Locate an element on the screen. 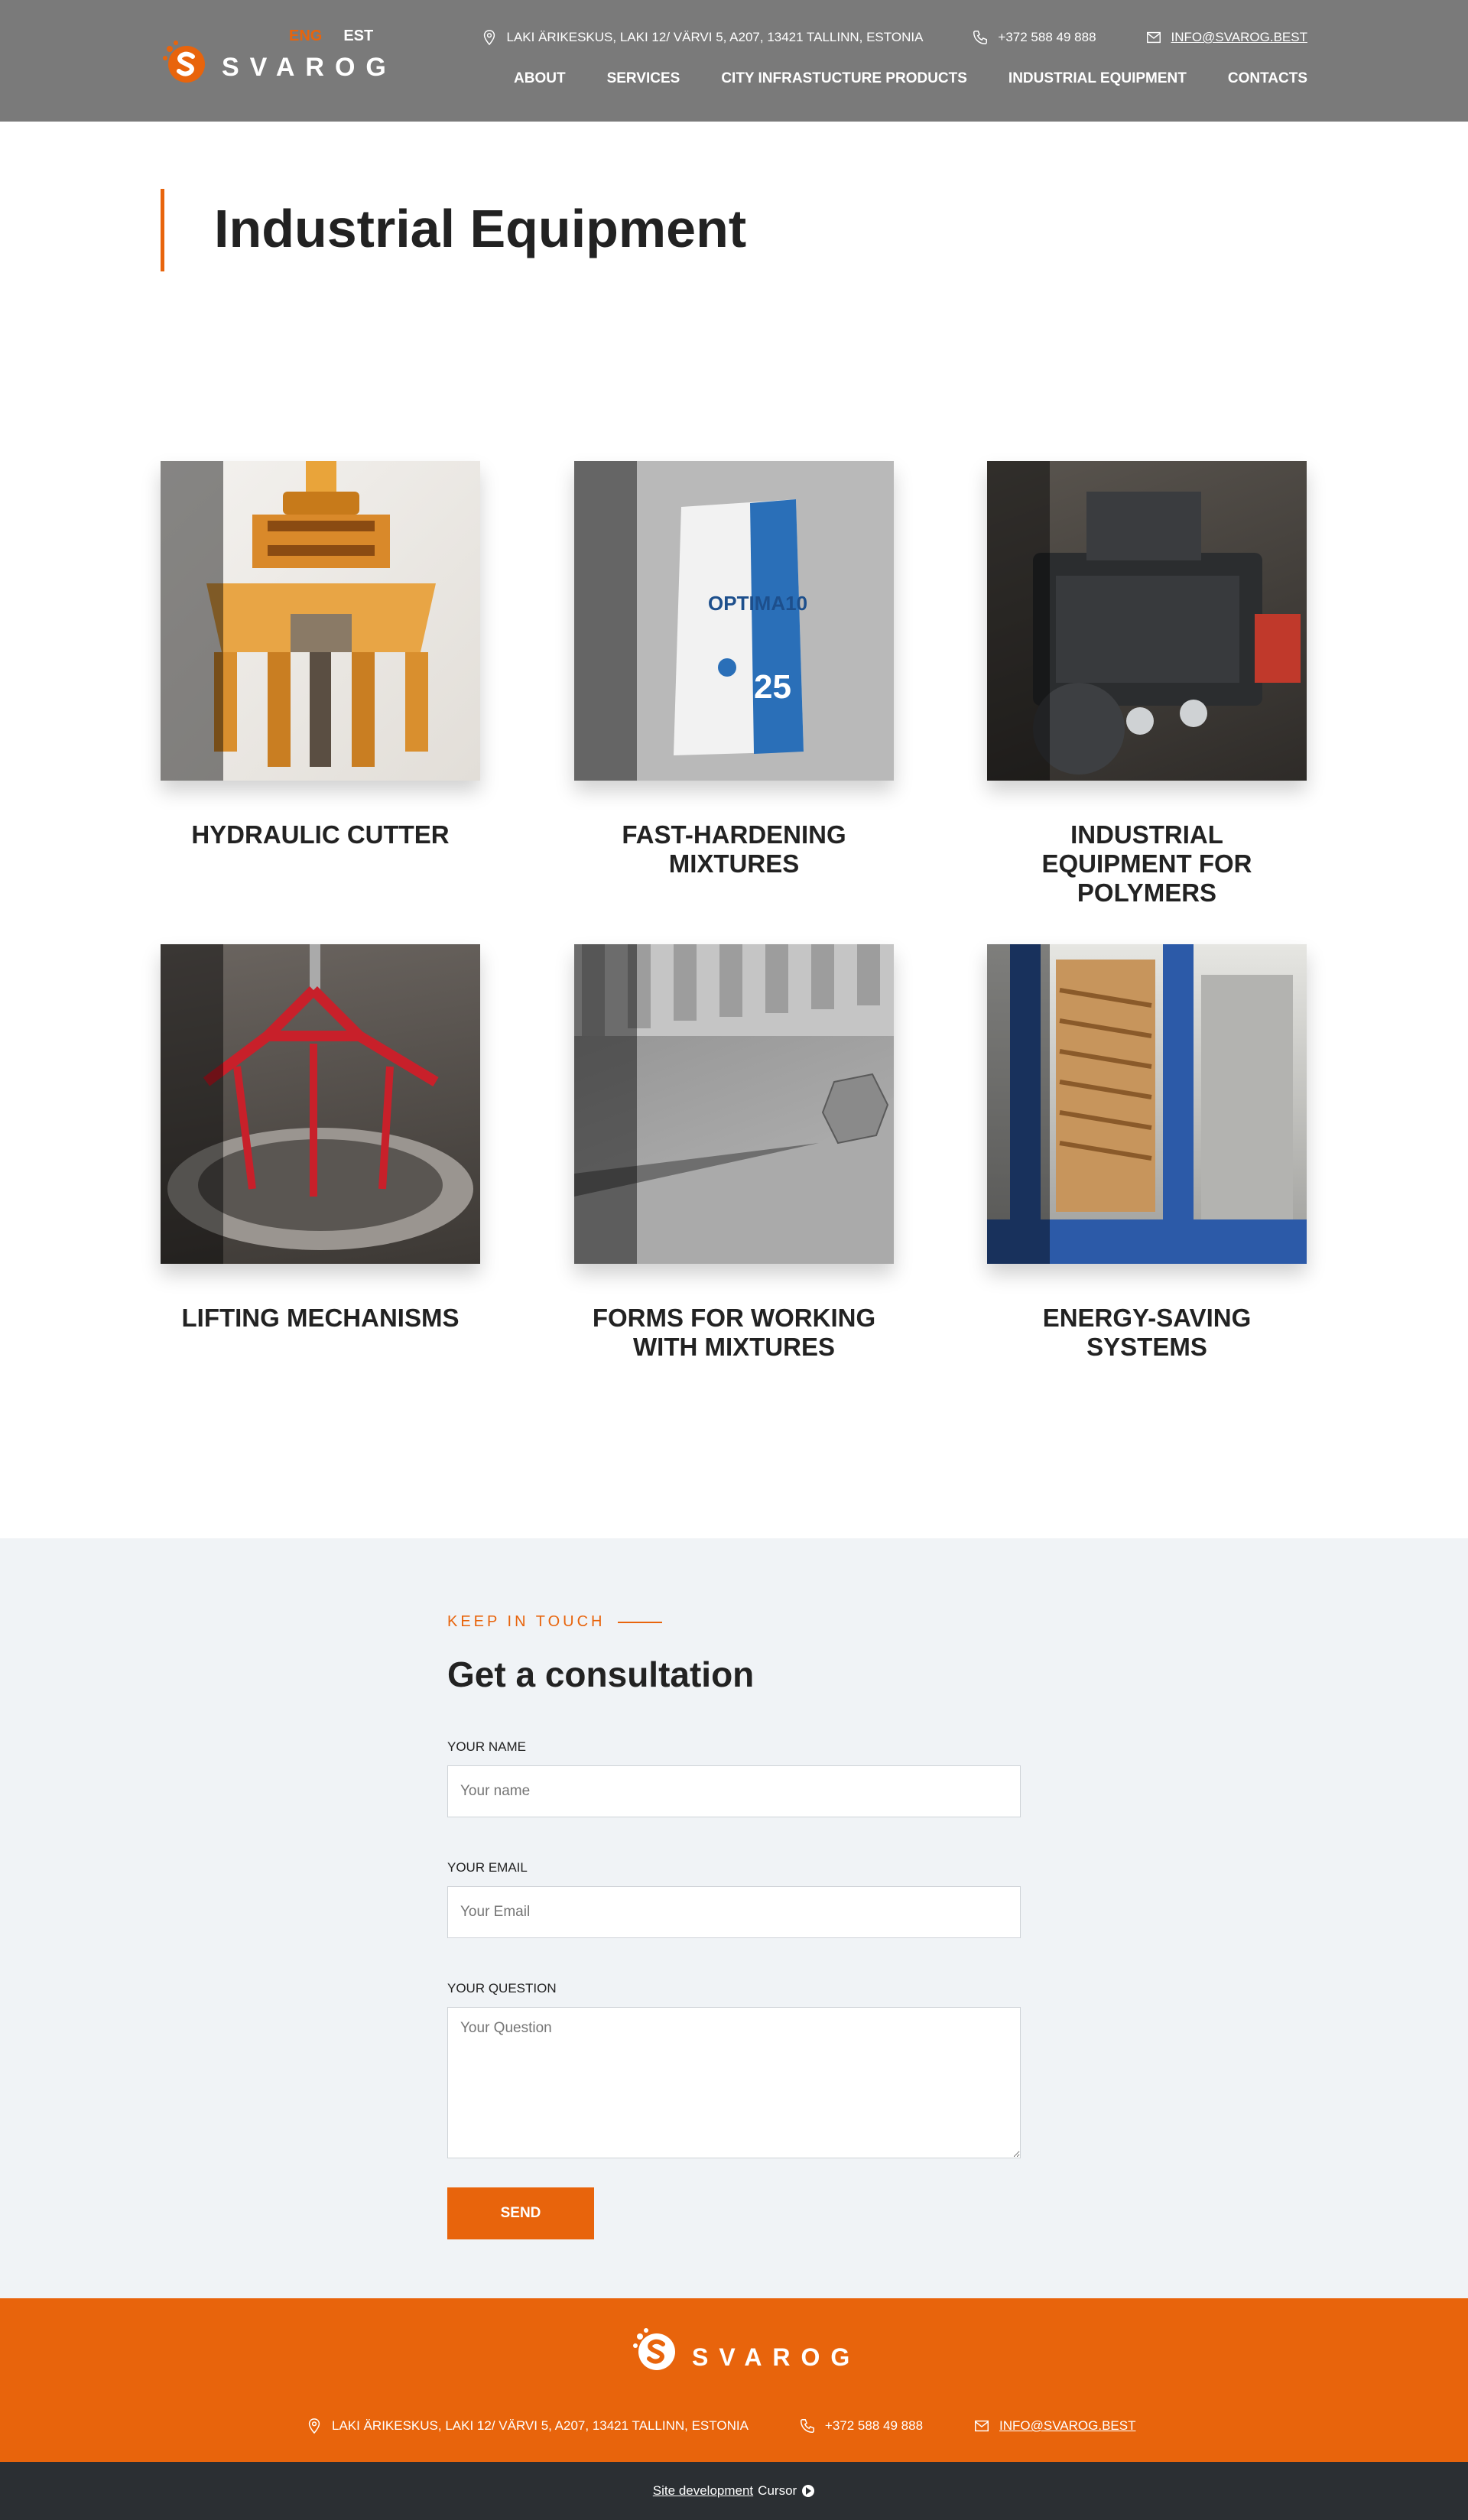 The width and height of the screenshot is (1468, 2520). footer-logo-text: SVAROG is located at coordinates (776, 2357).